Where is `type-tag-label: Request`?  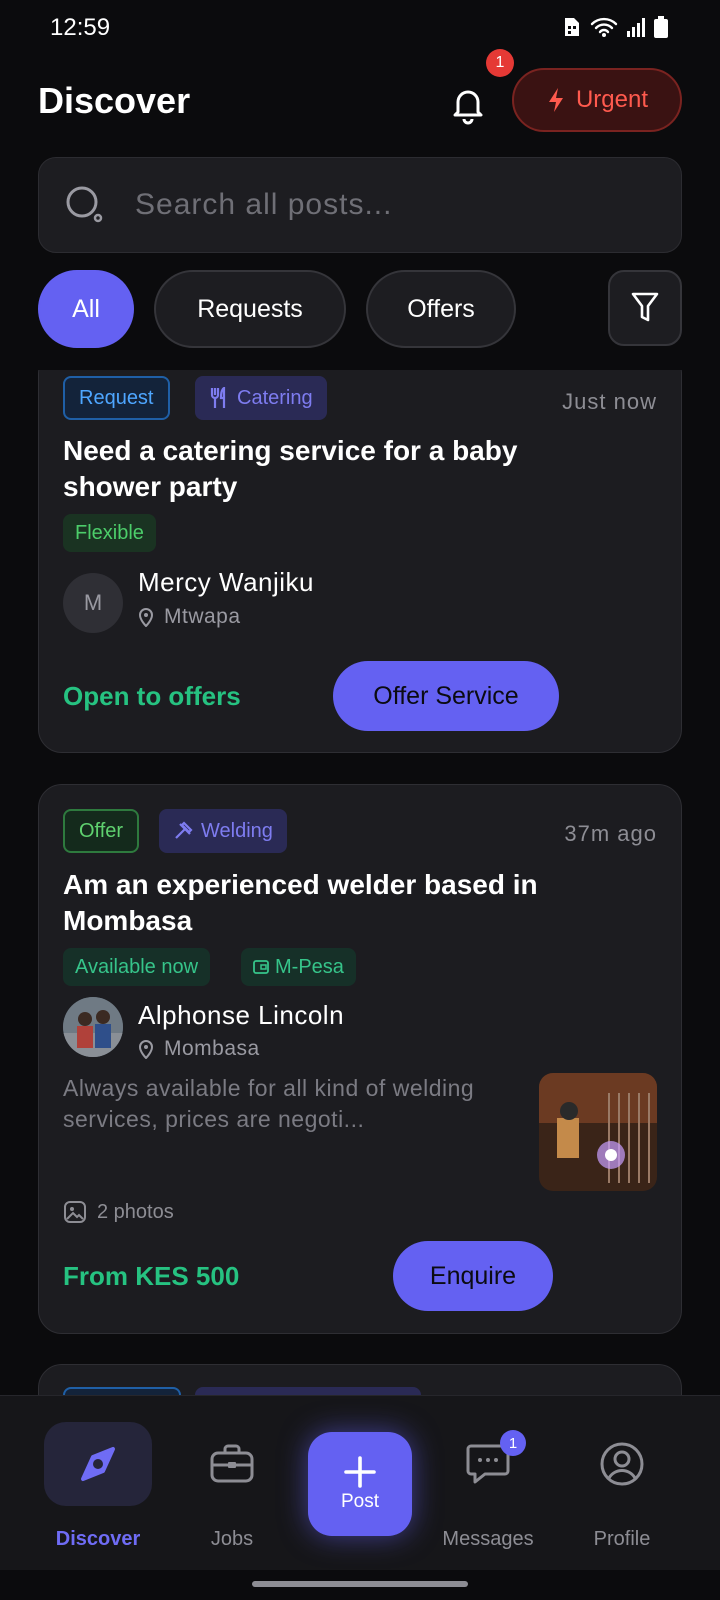 type-tag-label: Request is located at coordinates (116, 397).